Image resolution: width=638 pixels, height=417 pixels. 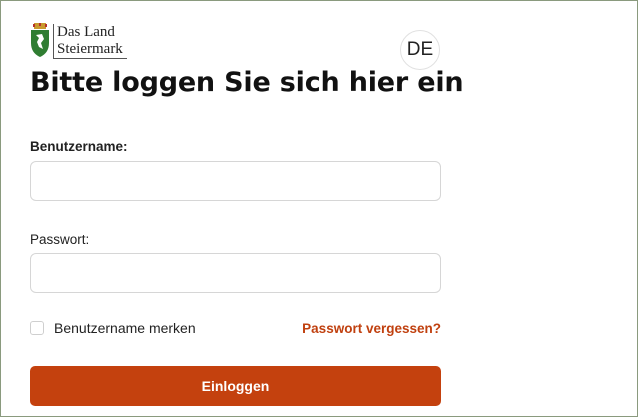 I want to click on remember-checkbox, so click(x=37, y=328).